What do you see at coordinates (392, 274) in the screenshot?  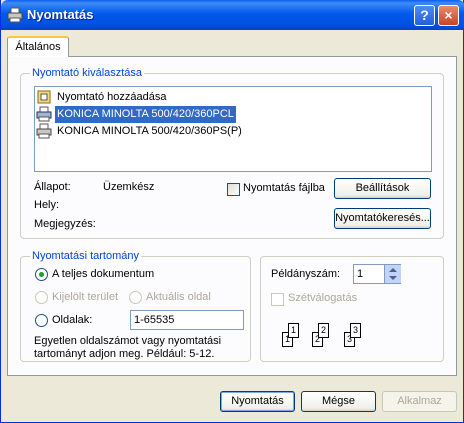 I see `copies-spinner` at bounding box center [392, 274].